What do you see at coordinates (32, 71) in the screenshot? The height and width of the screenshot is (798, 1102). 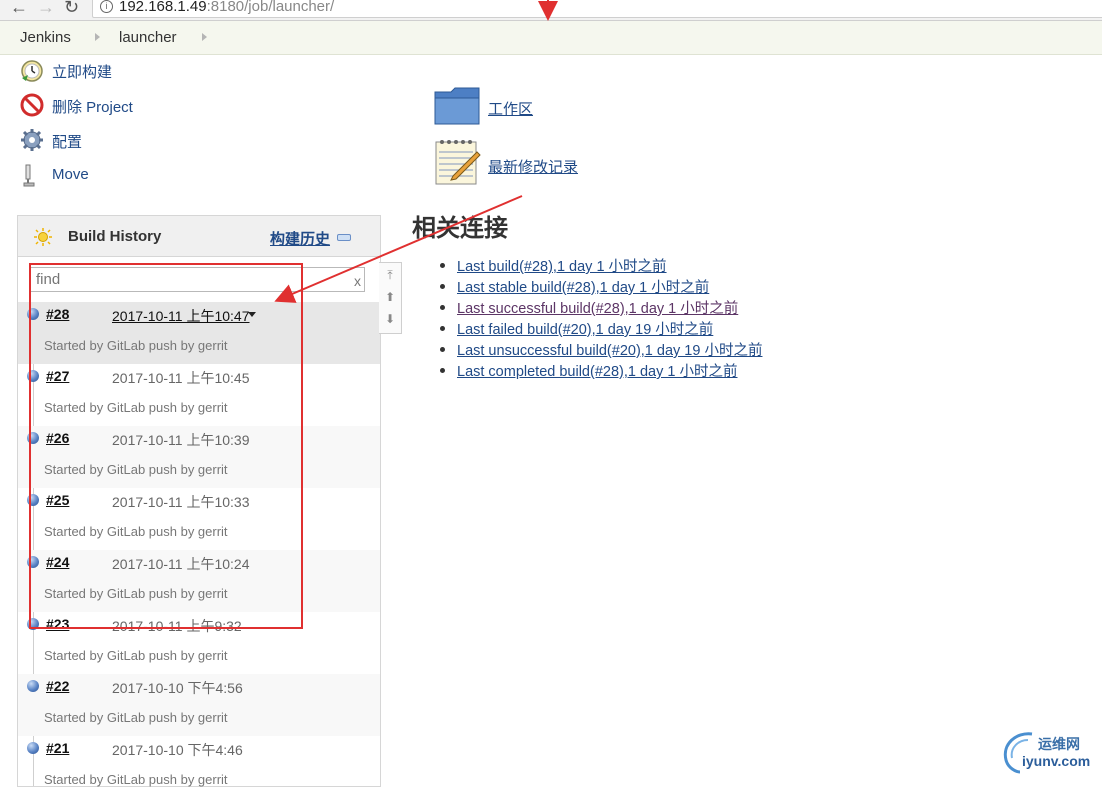 I see `build-now-icon` at bounding box center [32, 71].